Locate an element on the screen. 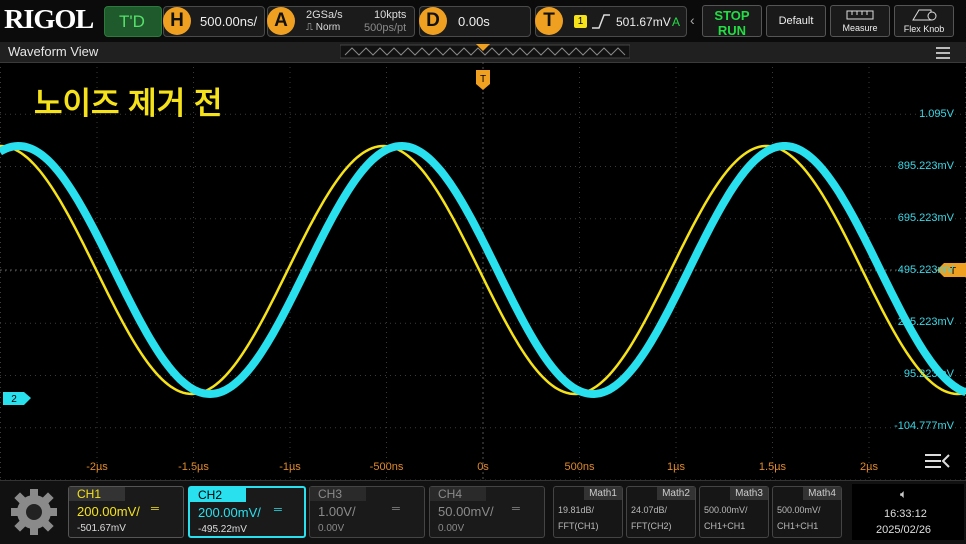  math2-tab: Math2 is located at coordinates (676, 493).